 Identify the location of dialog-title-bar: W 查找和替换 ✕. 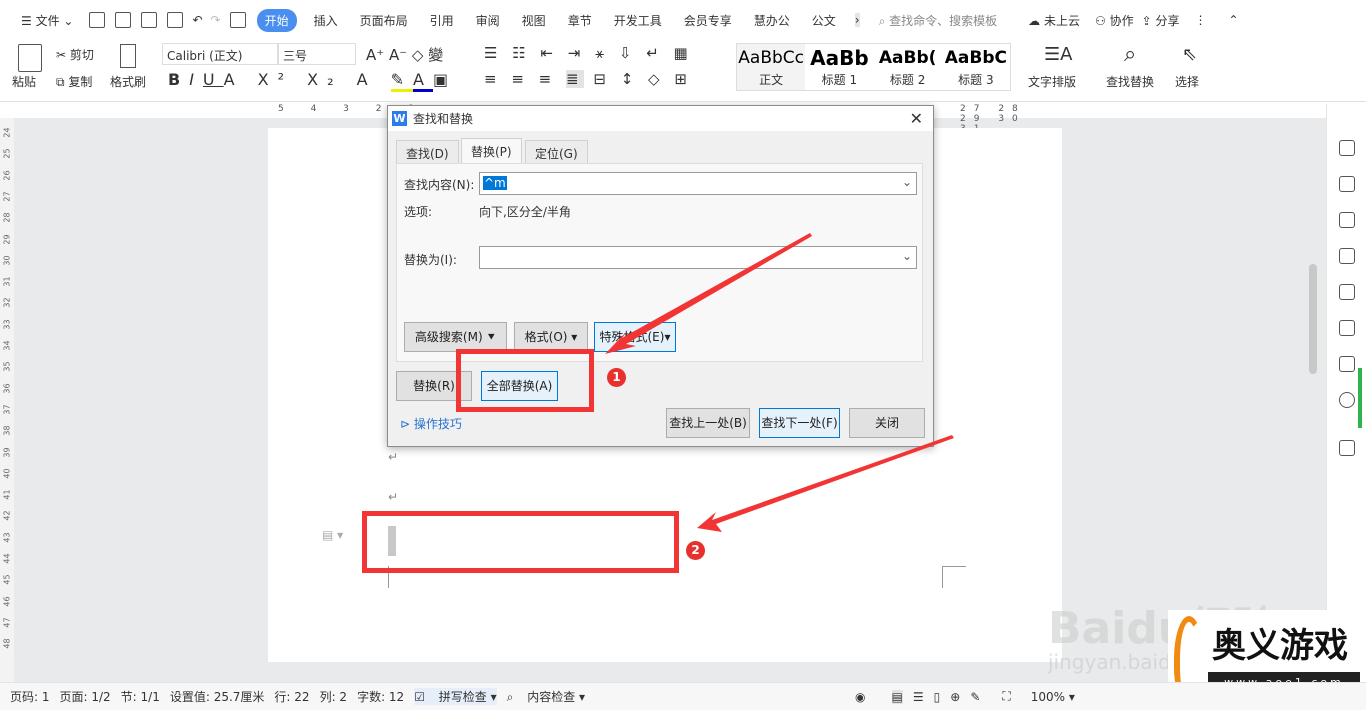
(660, 118).